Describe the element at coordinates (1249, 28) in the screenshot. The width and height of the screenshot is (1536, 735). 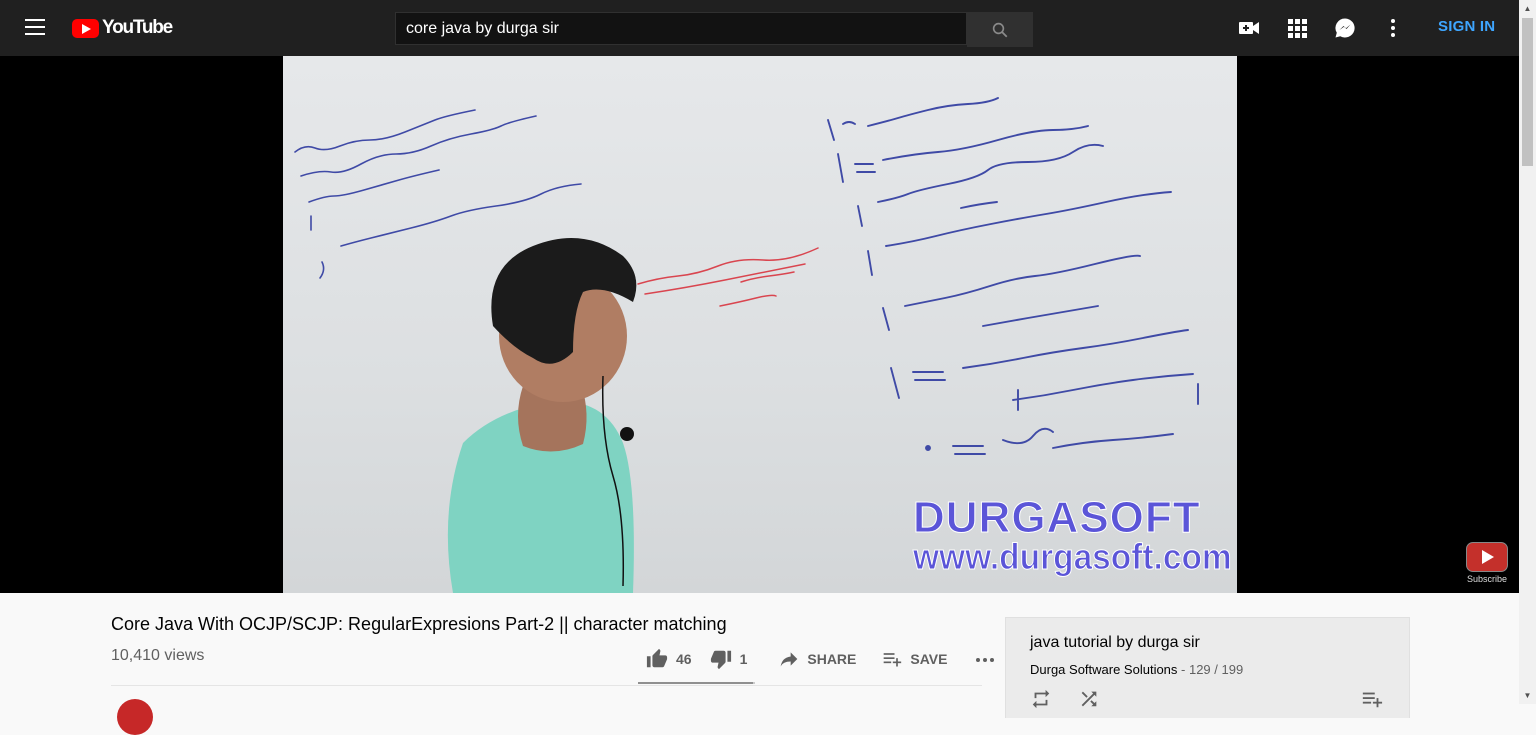
I see `create-video-icon` at that location.